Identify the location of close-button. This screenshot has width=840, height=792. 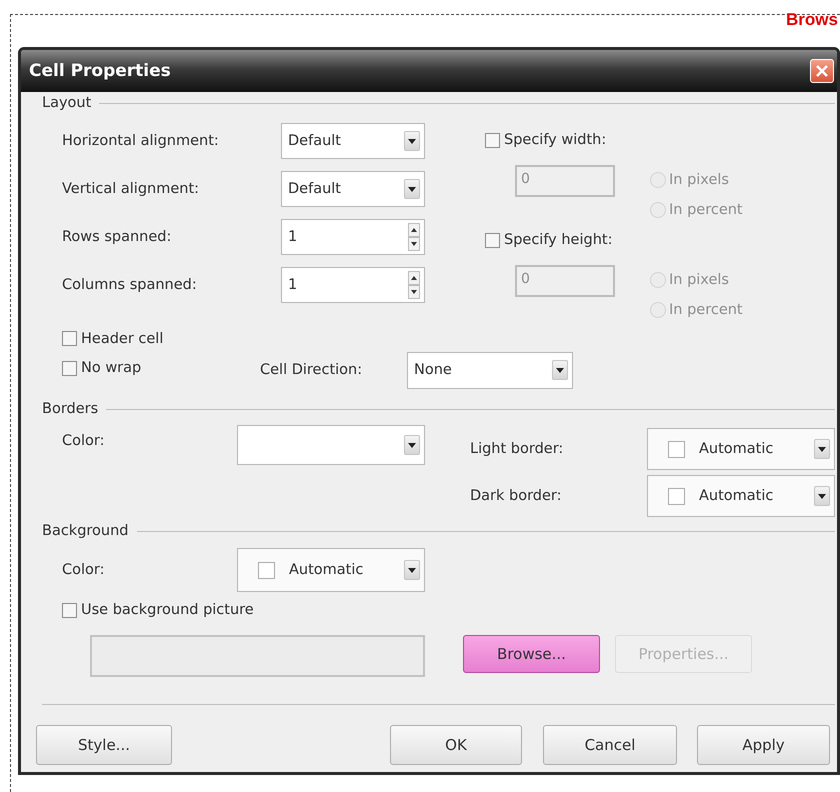
(822, 71).